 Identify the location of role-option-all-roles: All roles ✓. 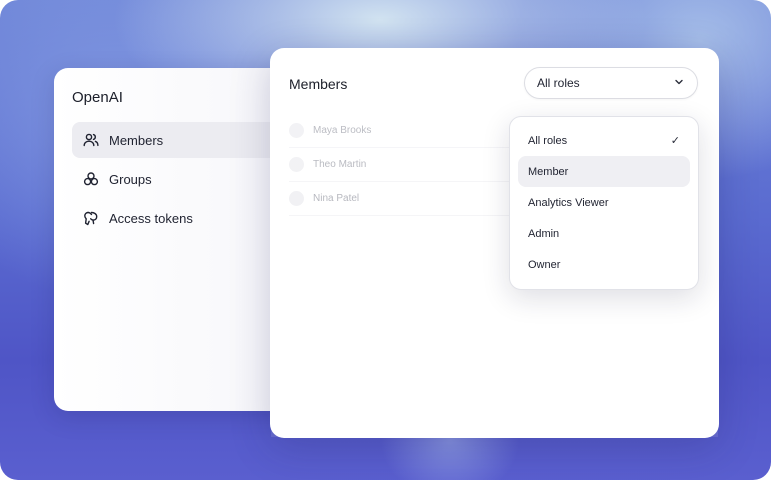
(604, 140).